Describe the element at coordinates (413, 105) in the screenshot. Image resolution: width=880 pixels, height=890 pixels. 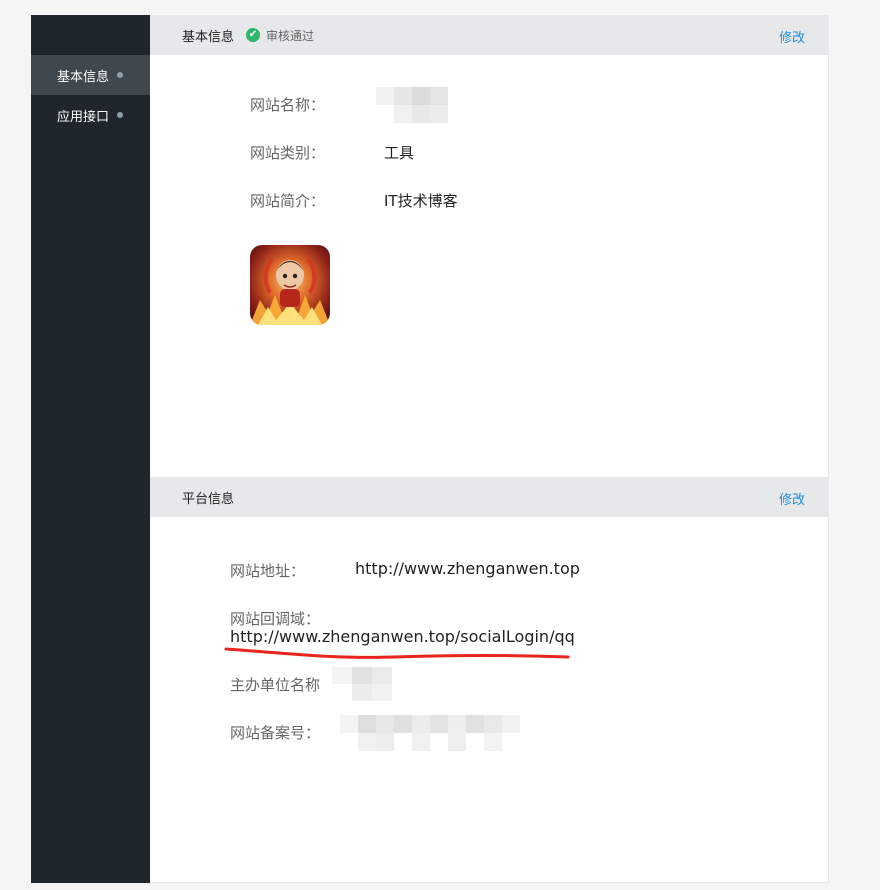
I see `site-name-redacted` at that location.